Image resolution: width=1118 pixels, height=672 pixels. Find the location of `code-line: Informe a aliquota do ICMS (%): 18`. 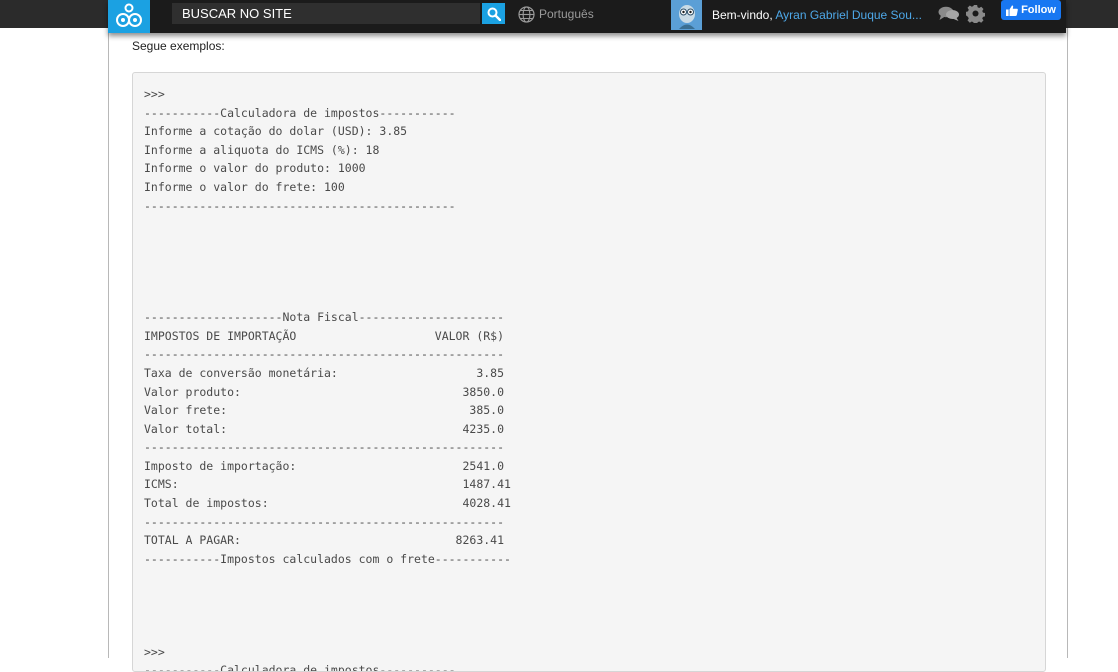

code-line: Informe a aliquota do ICMS (%): 18 is located at coordinates (262, 149).